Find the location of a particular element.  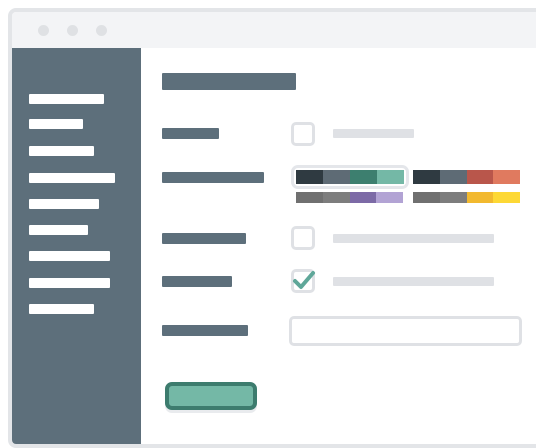

page-title is located at coordinates (229, 81).